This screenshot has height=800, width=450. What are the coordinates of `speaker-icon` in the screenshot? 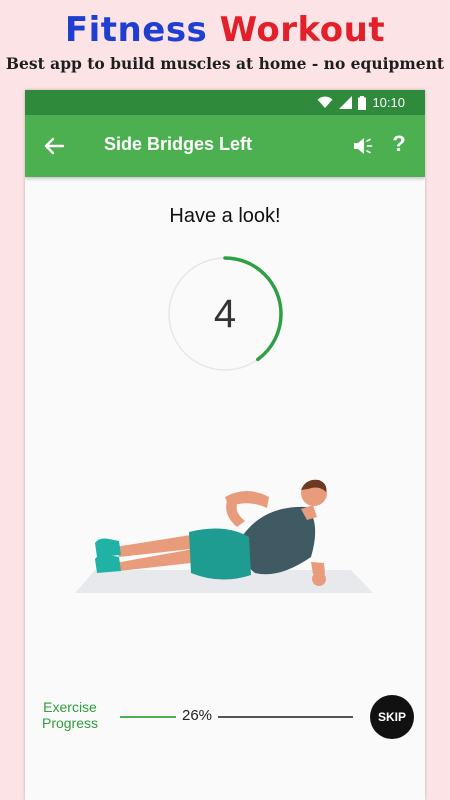 It's located at (363, 146).